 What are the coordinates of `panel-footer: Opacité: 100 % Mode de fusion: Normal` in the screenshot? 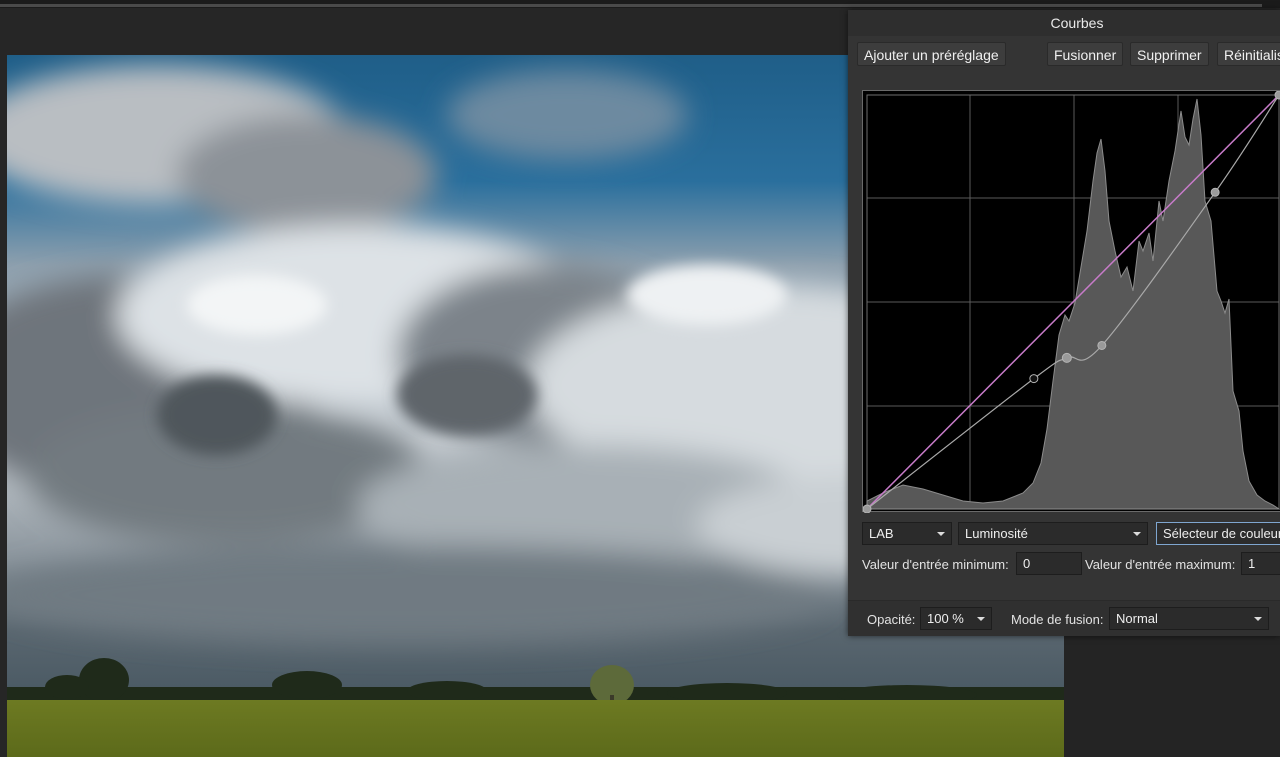 It's located at (1064, 618).